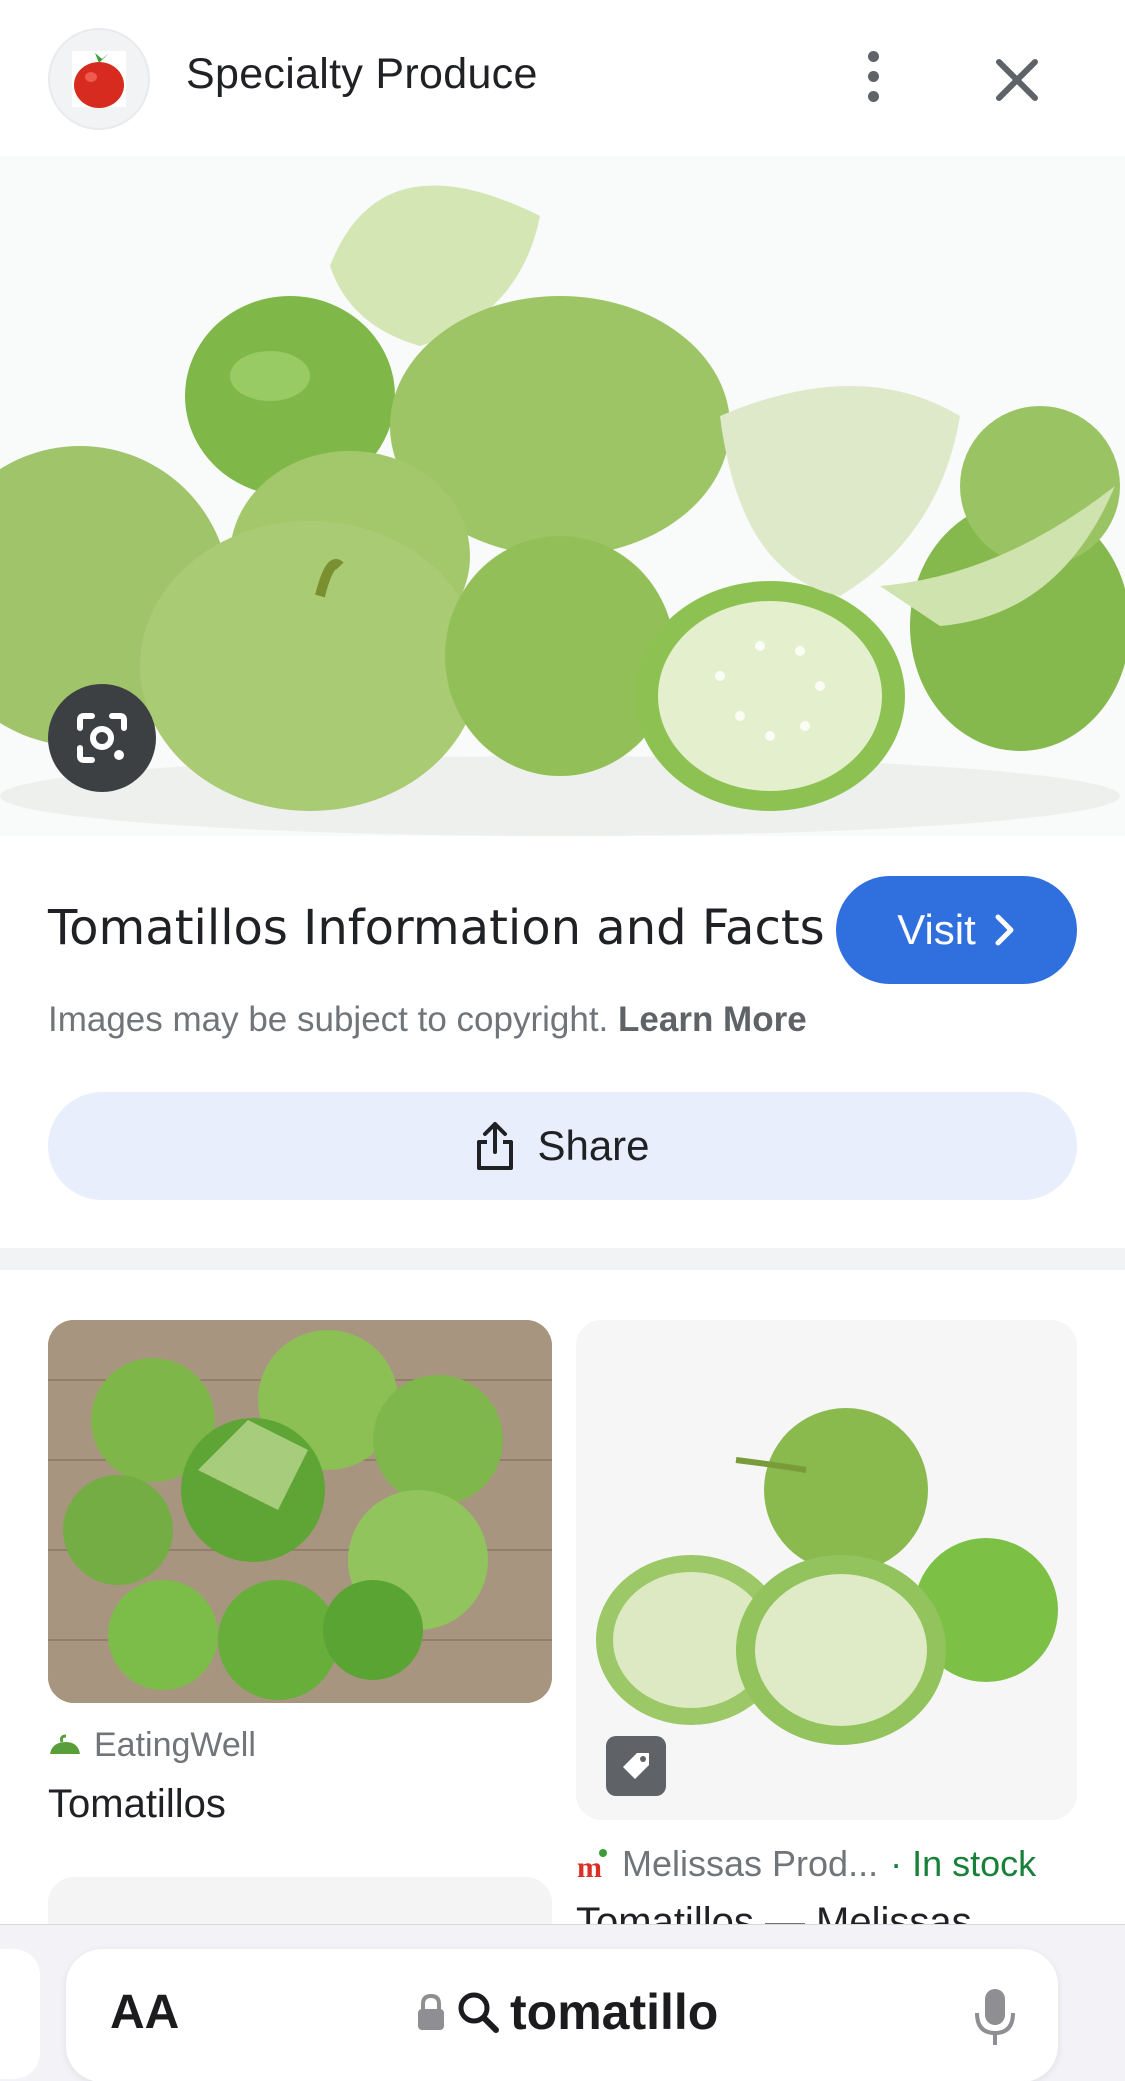  Describe the element at coordinates (175, 1745) in the screenshot. I see `source-name: EatingWell` at that location.